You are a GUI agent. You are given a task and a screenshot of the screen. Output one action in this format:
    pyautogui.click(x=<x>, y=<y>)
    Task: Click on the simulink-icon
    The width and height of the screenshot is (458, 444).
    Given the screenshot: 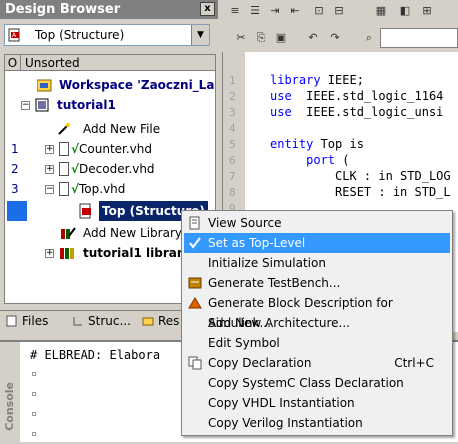 What is the action you would take?
    pyautogui.click(x=195, y=303)
    